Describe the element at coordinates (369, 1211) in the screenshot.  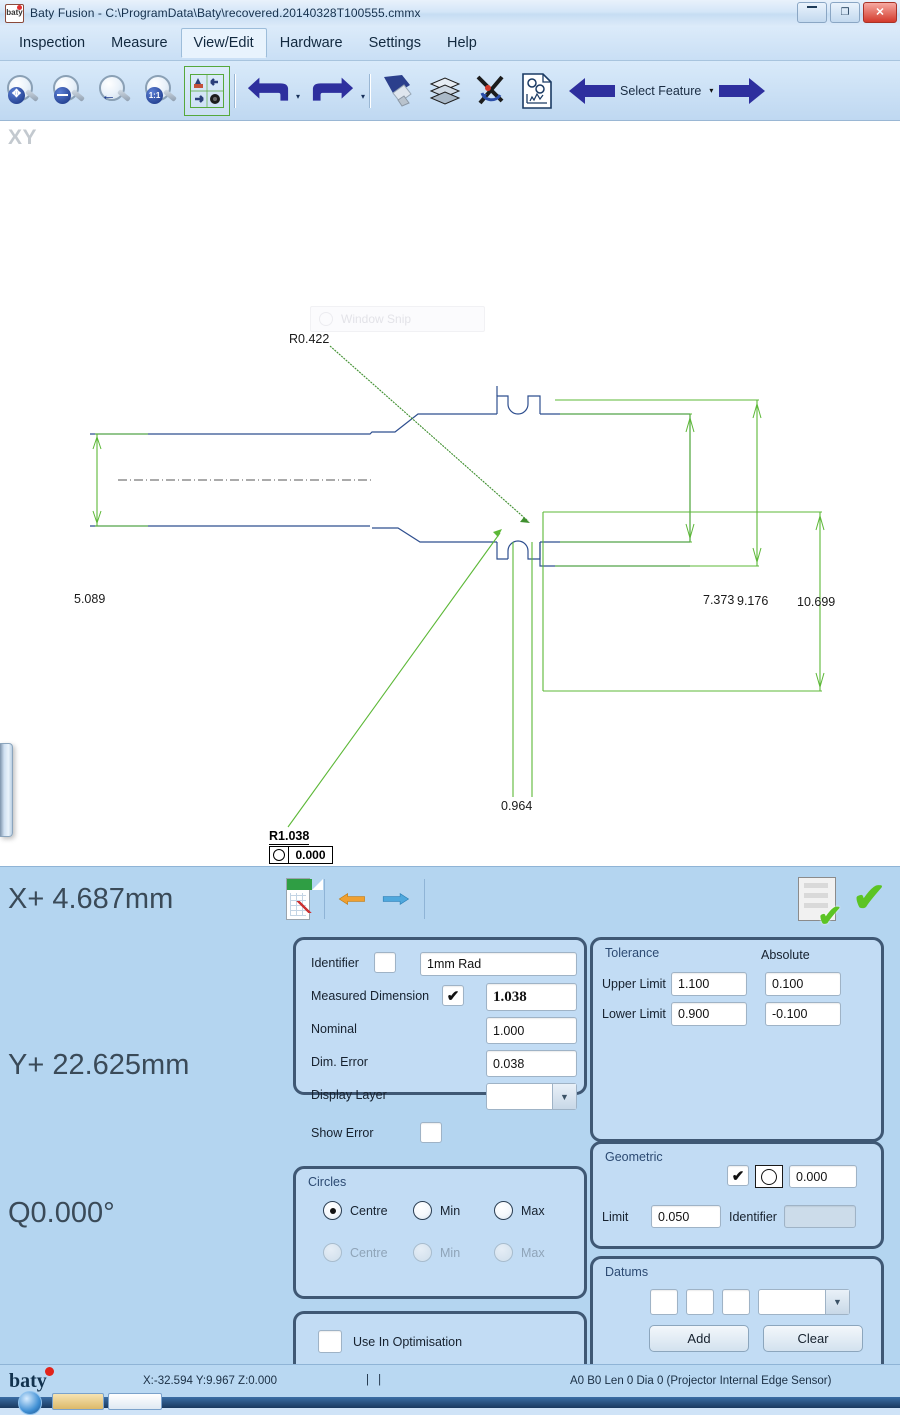
I see `circle-centre-label: Centre` at that location.